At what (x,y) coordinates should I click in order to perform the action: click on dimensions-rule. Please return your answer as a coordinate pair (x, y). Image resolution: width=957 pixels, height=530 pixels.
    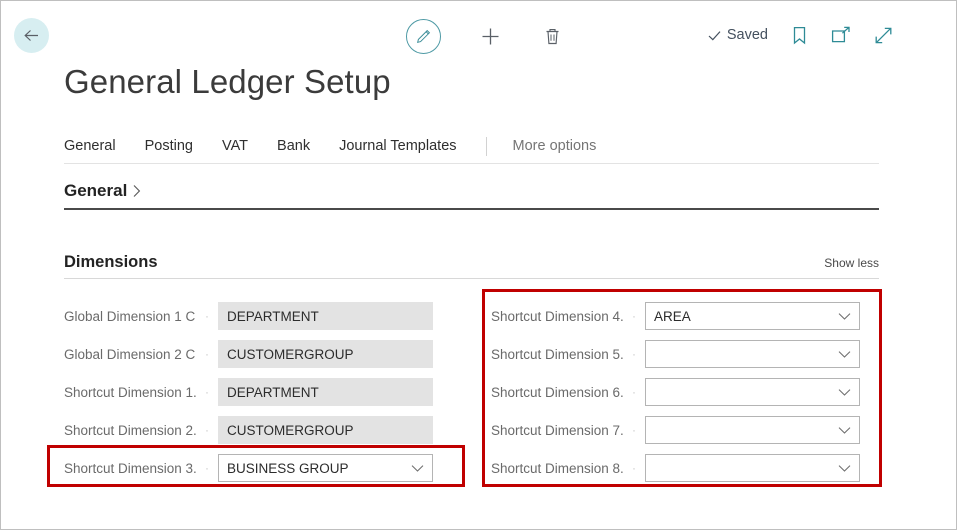
    Looking at the image, I should click on (471, 278).